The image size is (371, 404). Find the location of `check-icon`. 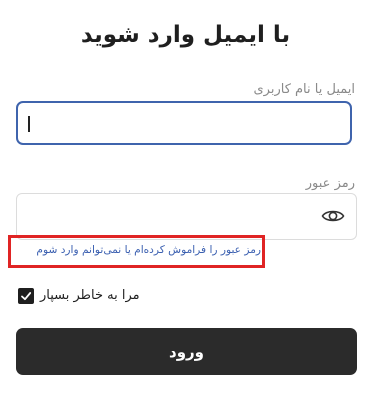

check-icon is located at coordinates (26, 296).